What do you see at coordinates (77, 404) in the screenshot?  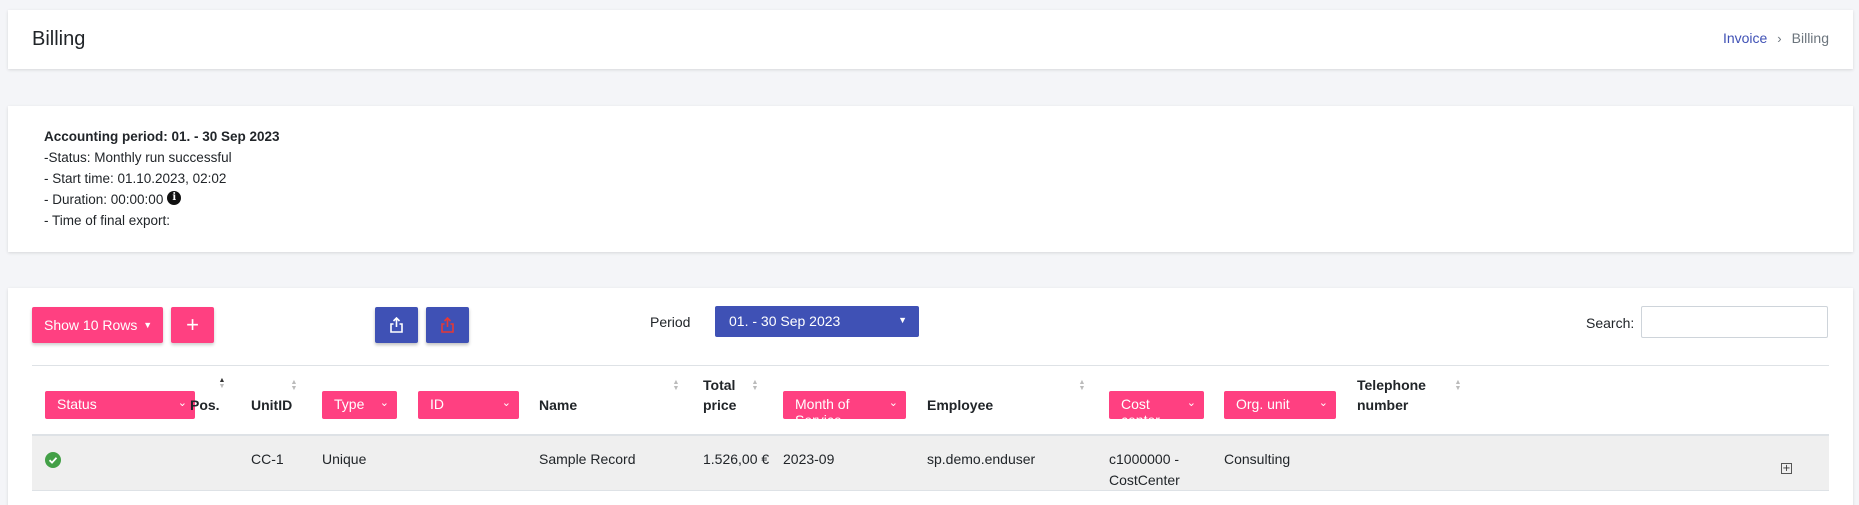 I see `status-filter-label: Status` at bounding box center [77, 404].